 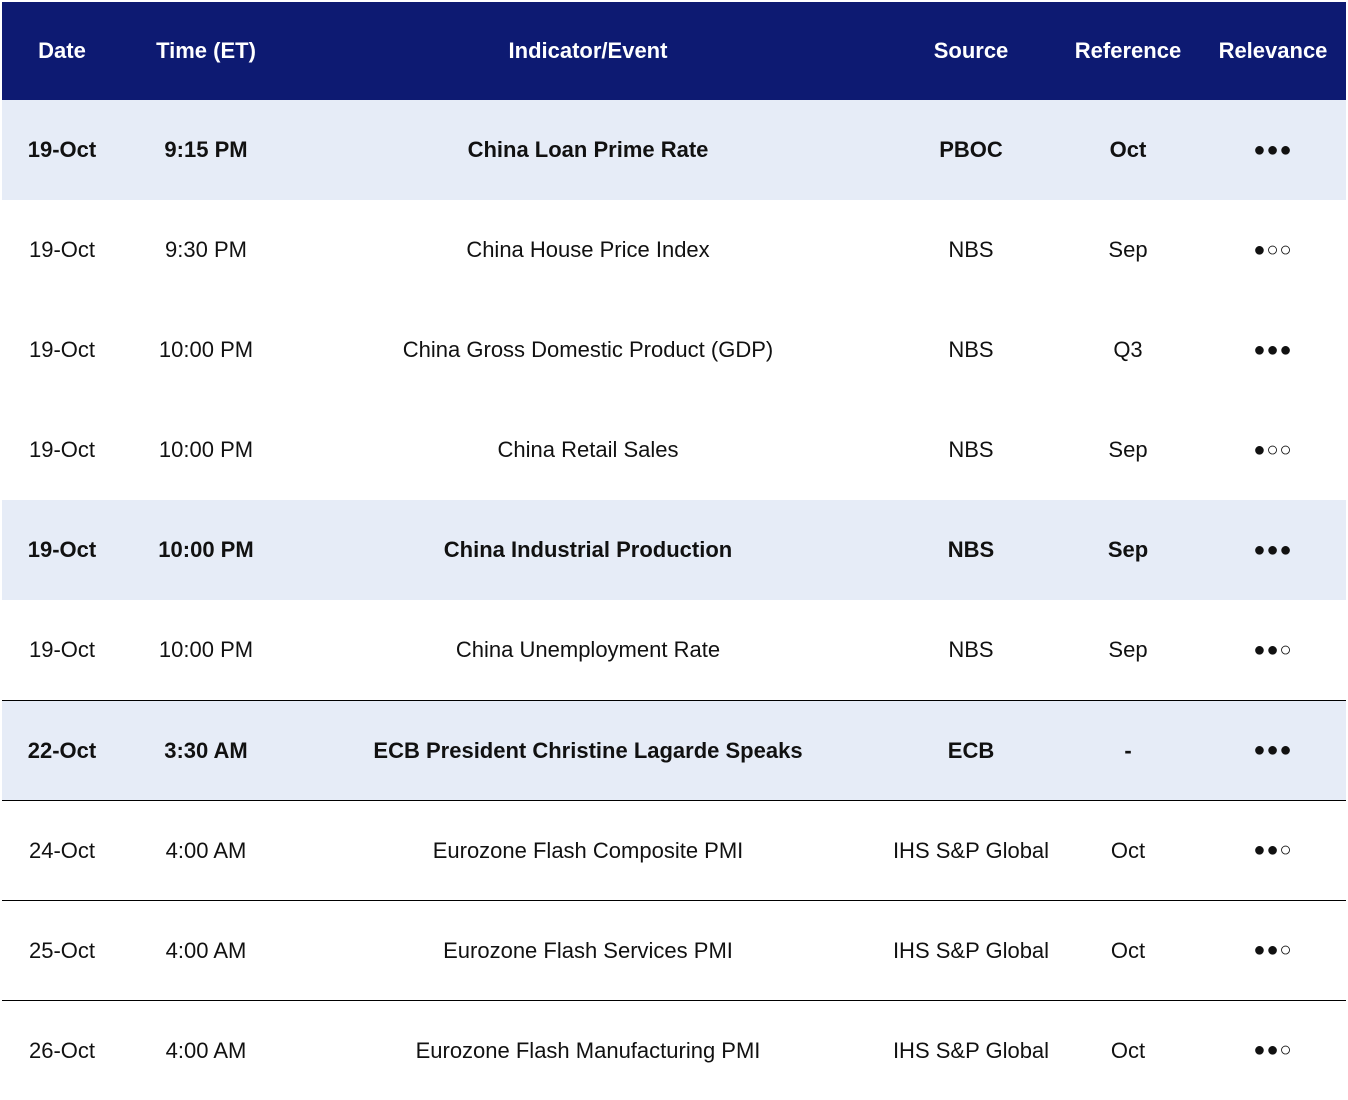 I want to click on header-time: Time (ET), so click(x=206, y=50).